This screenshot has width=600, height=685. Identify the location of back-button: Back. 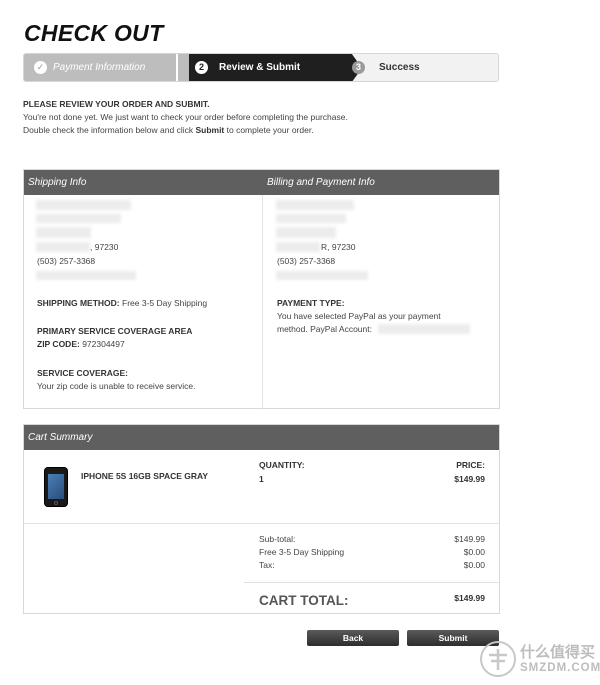
(353, 638).